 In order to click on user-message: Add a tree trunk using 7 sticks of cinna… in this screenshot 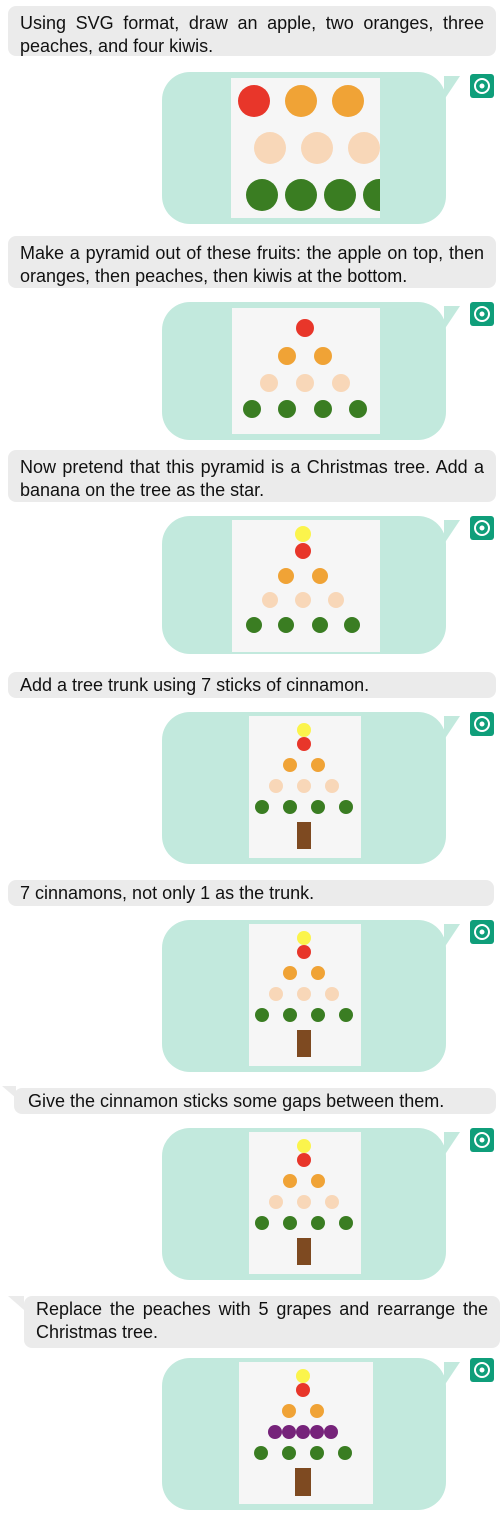, I will do `click(252, 685)`.